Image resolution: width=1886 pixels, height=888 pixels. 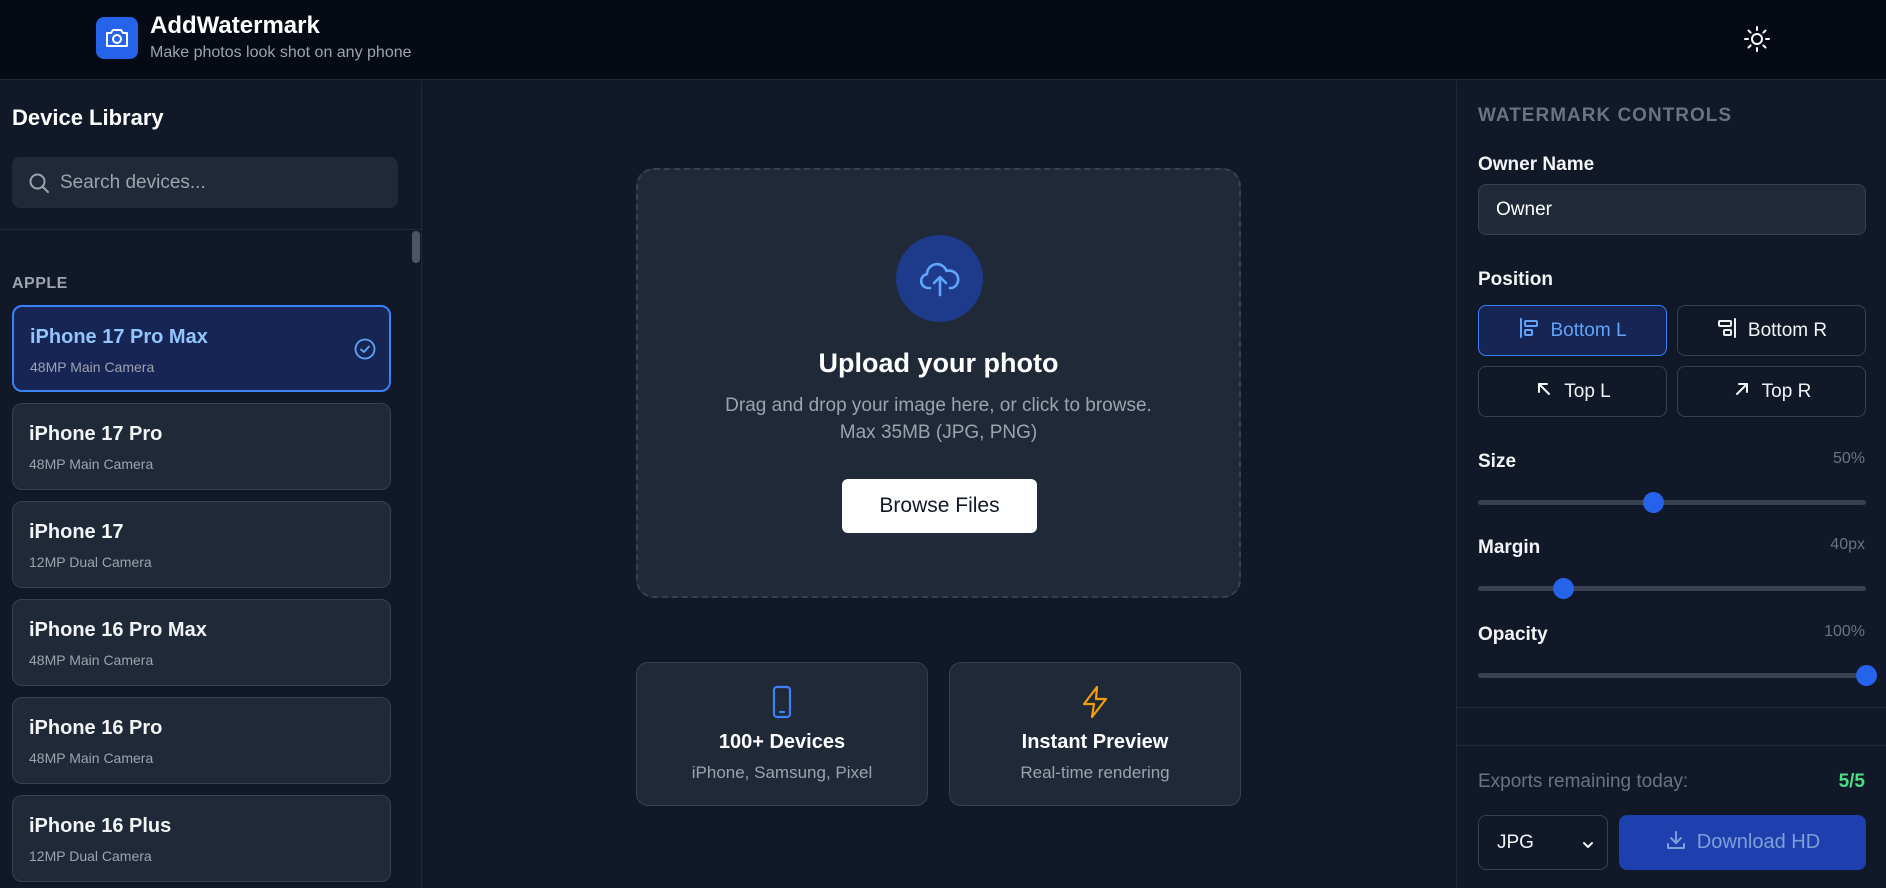 I want to click on device-name: iPhone 17, so click(x=76, y=532).